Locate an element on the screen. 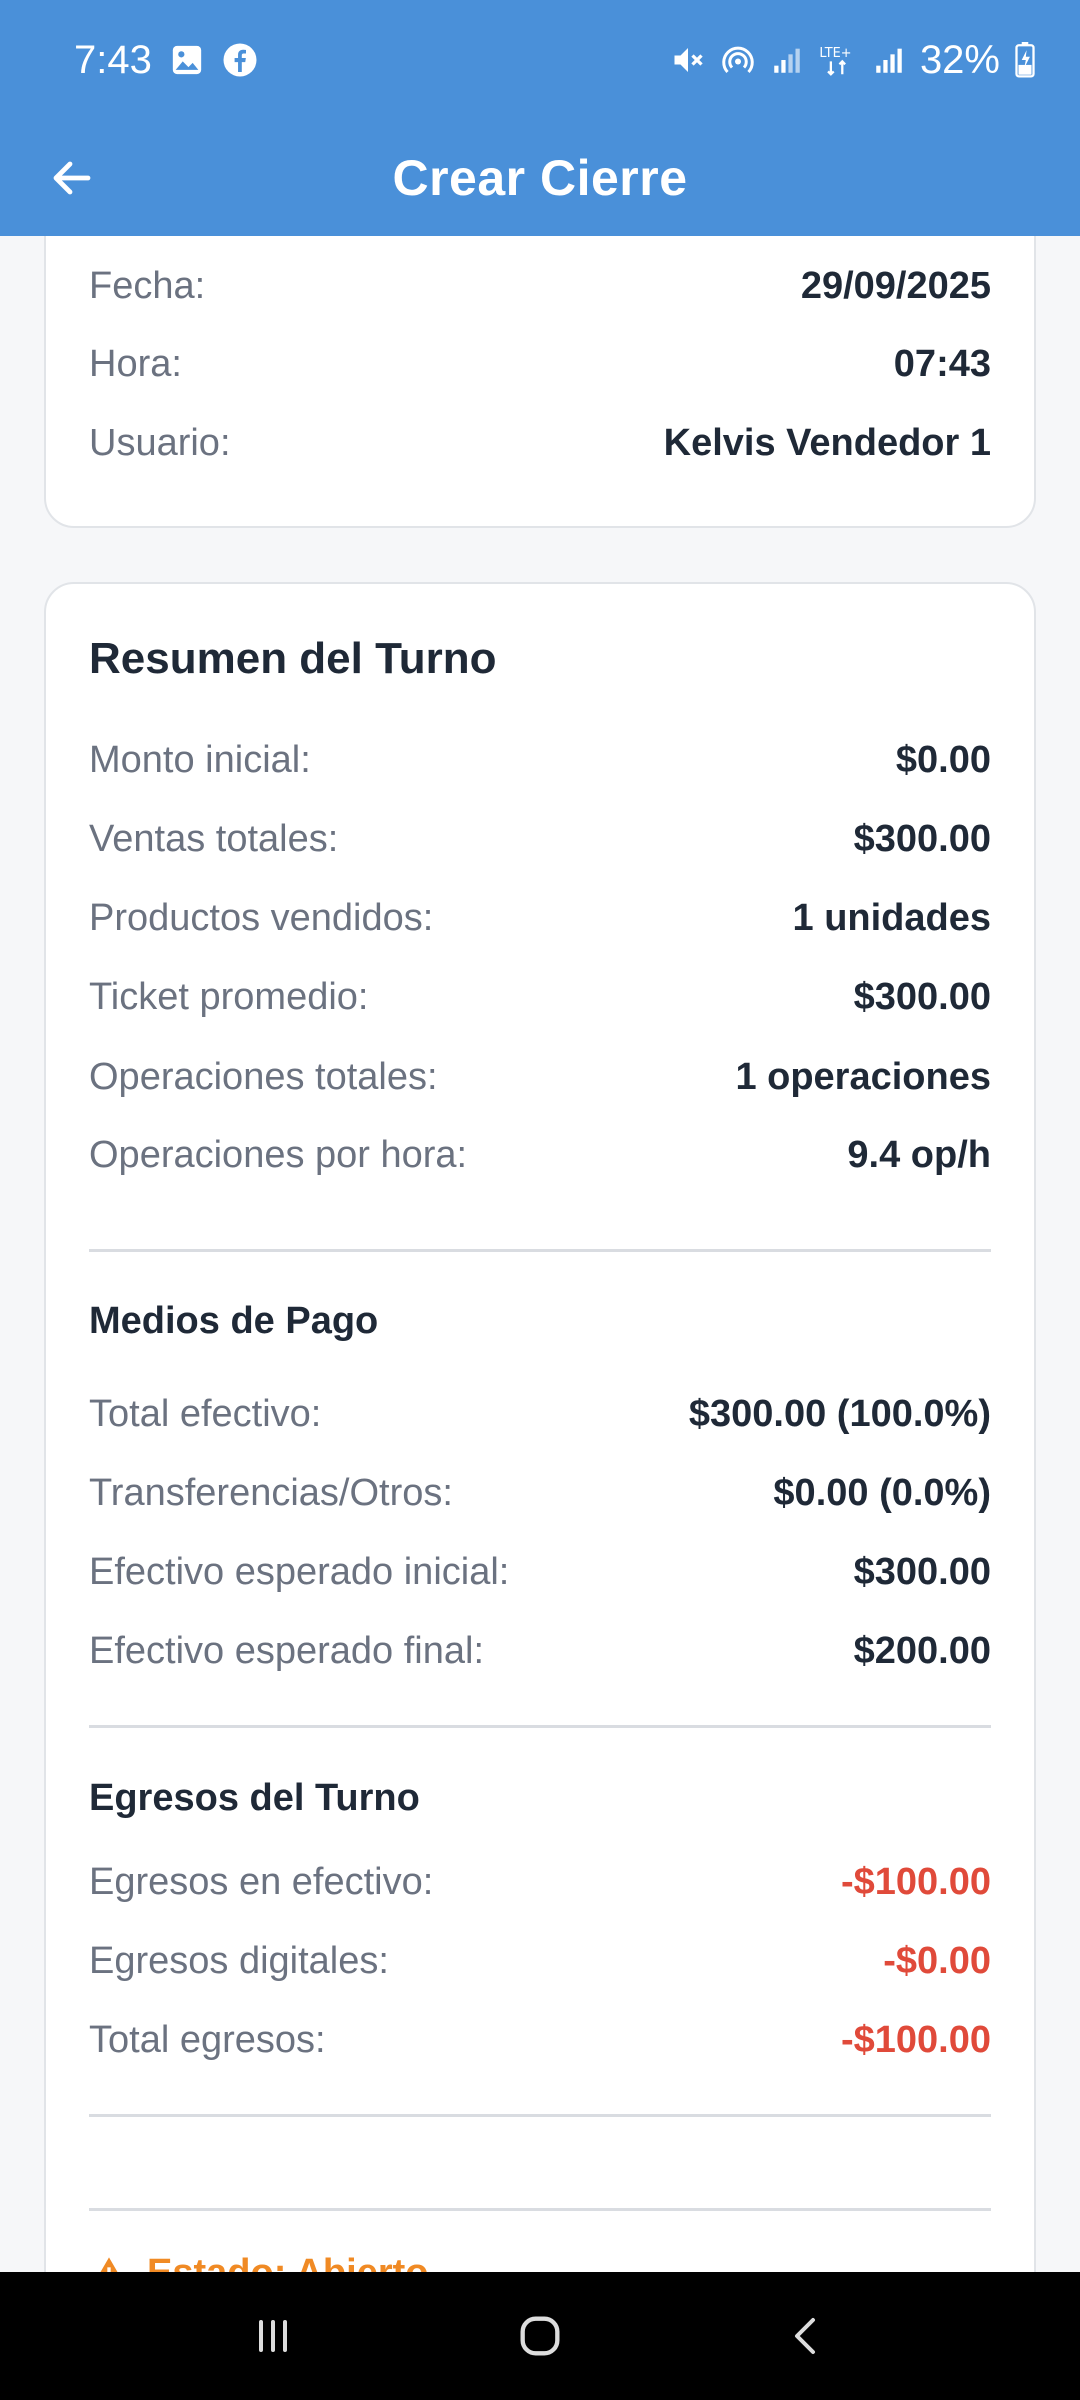 The height and width of the screenshot is (2400, 1080). payment-label: Transferencias/Otros: is located at coordinates (271, 1492).